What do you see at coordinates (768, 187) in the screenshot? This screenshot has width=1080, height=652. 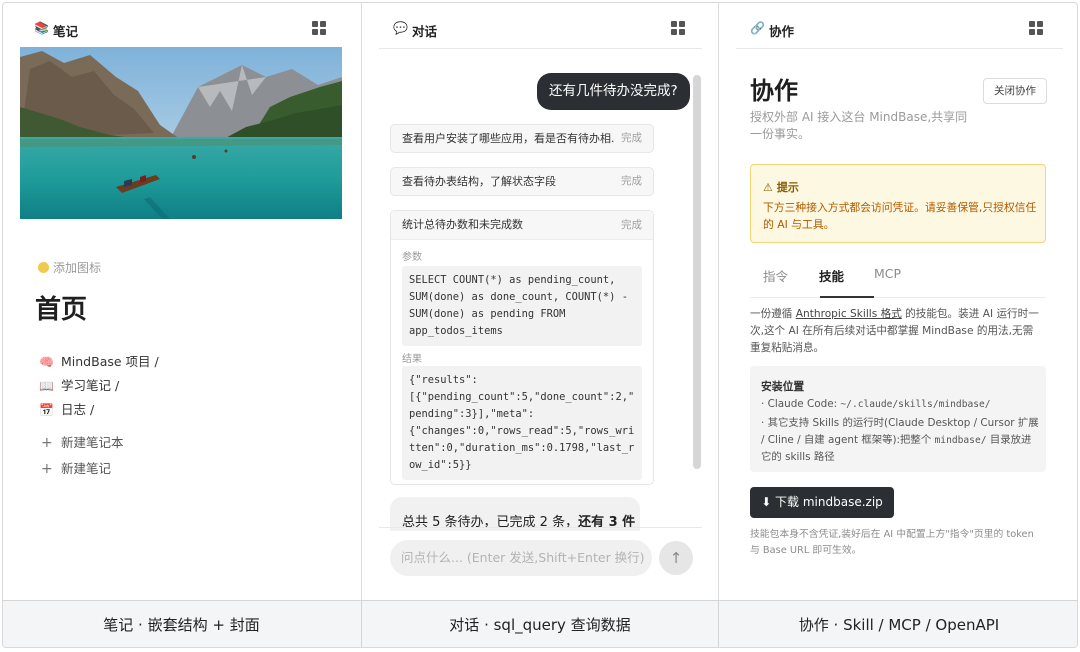 I see `warning-icon: ⚠` at bounding box center [768, 187].